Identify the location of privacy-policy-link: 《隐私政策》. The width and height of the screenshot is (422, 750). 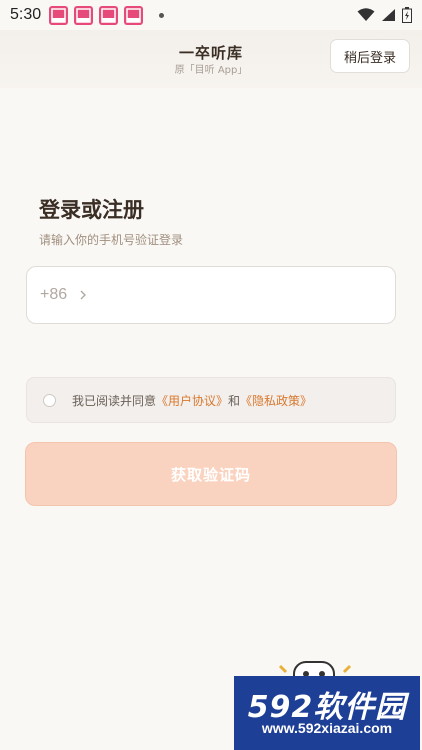
(276, 400).